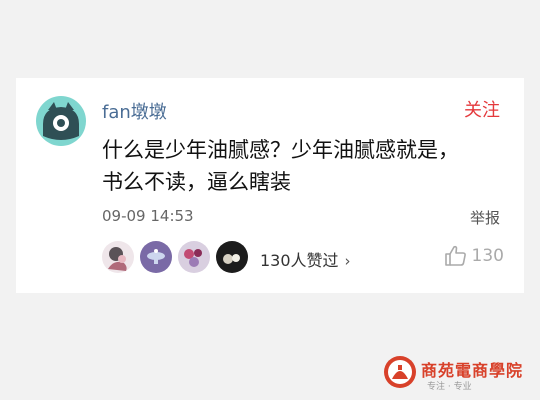 The image size is (540, 400). I want to click on like-button: 130, so click(474, 256).